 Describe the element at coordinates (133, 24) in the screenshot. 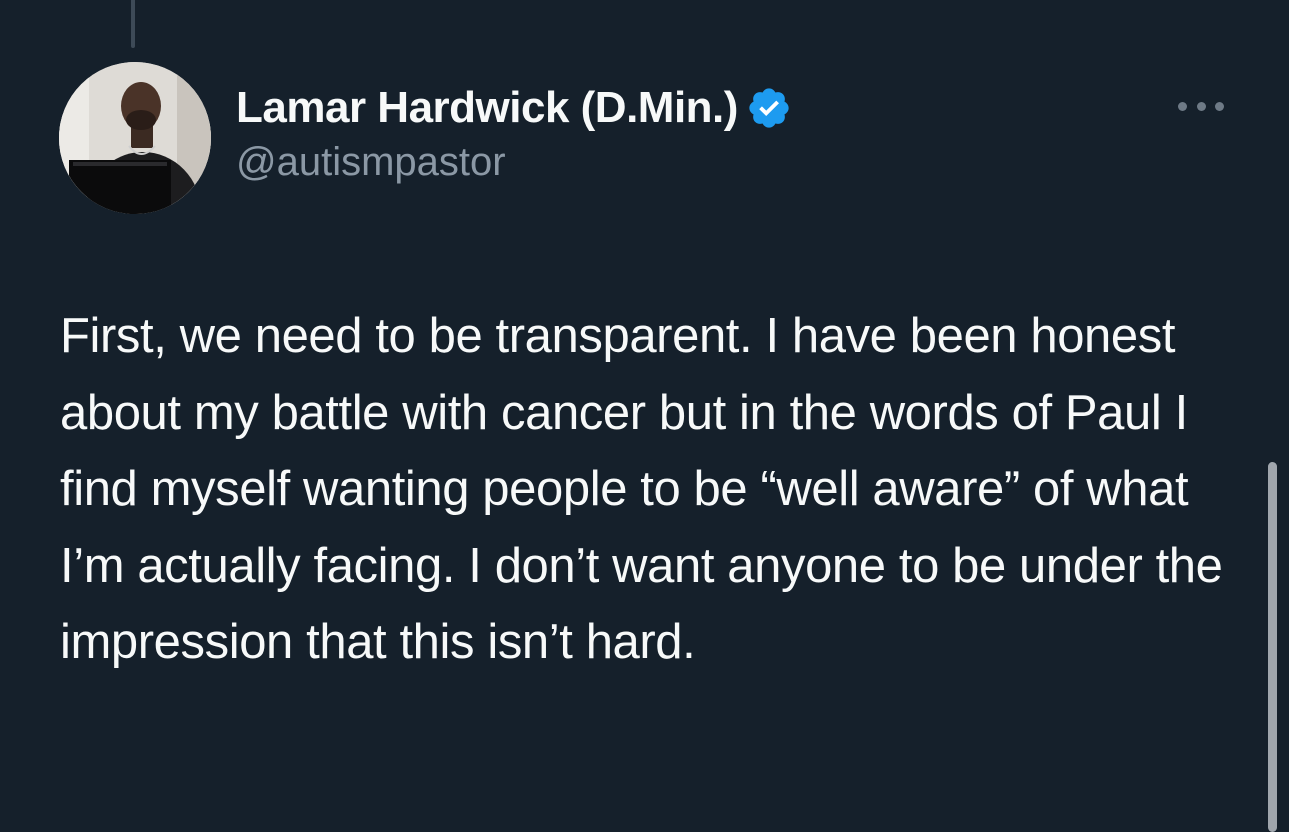

I see `thread-connector-line` at that location.